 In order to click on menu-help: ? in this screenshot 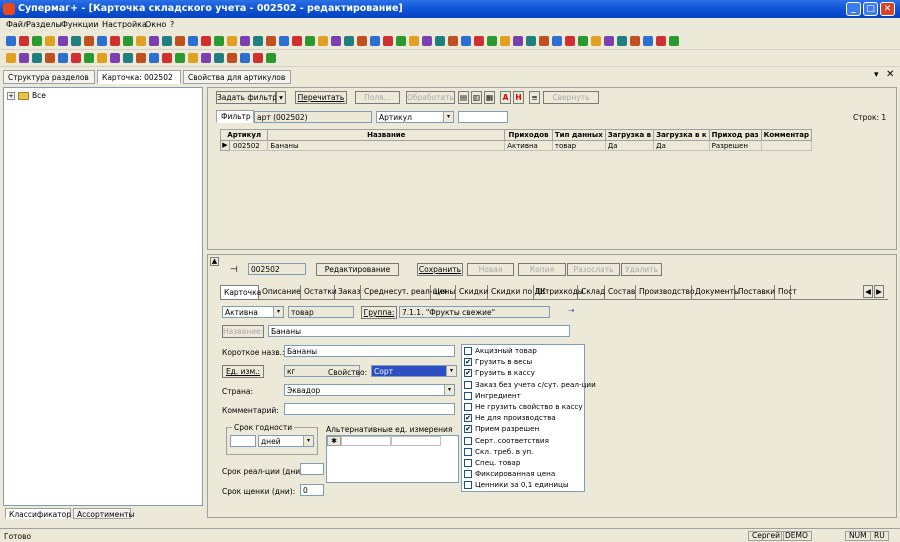, I will do `click(172, 24)`.